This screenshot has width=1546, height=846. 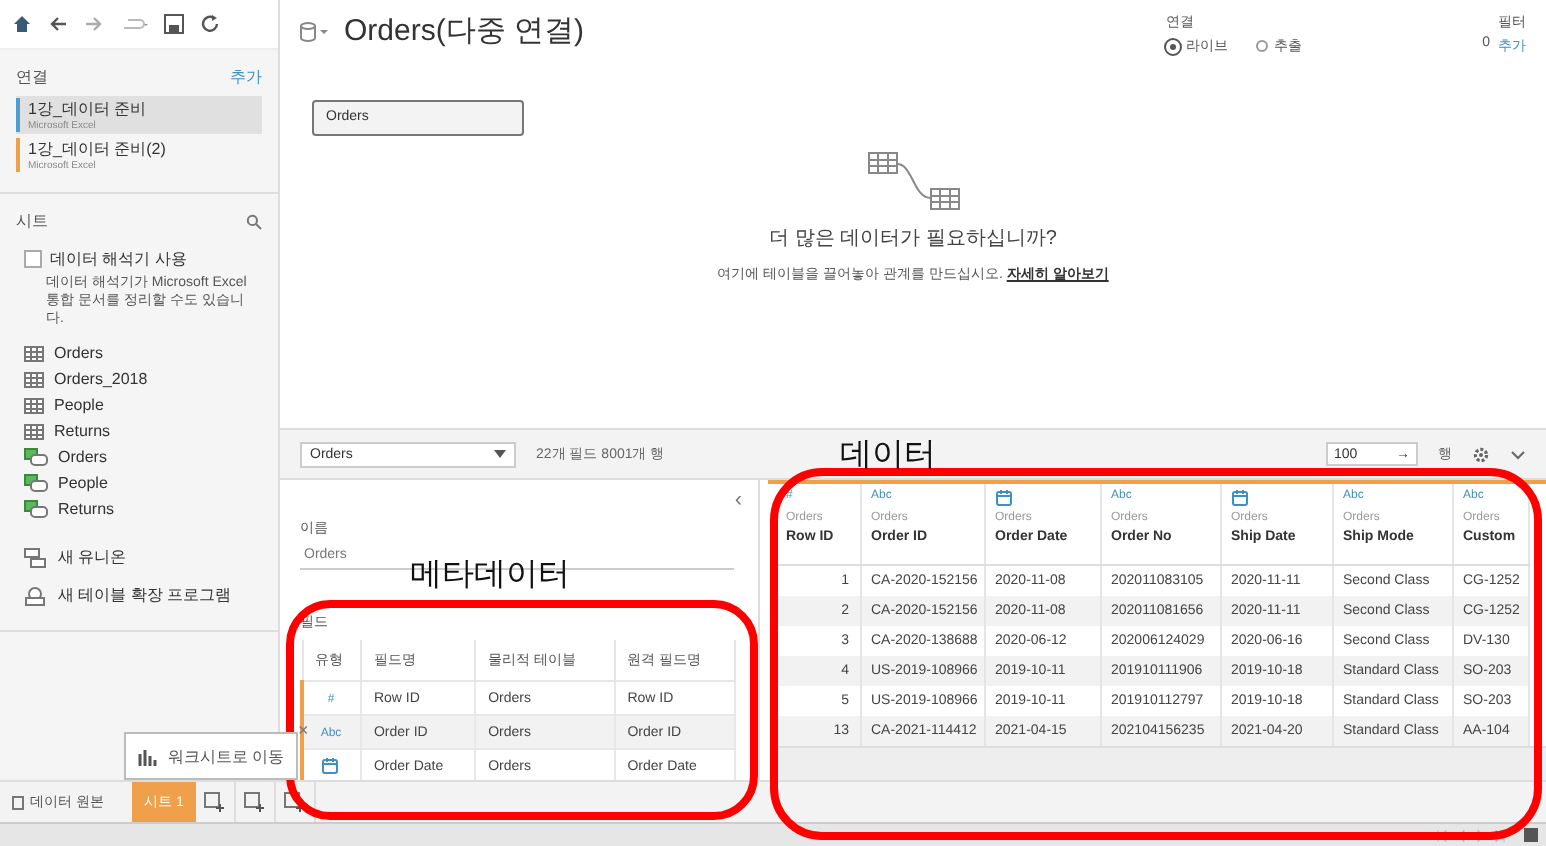 I want to click on caret-icon, so click(x=500, y=454).